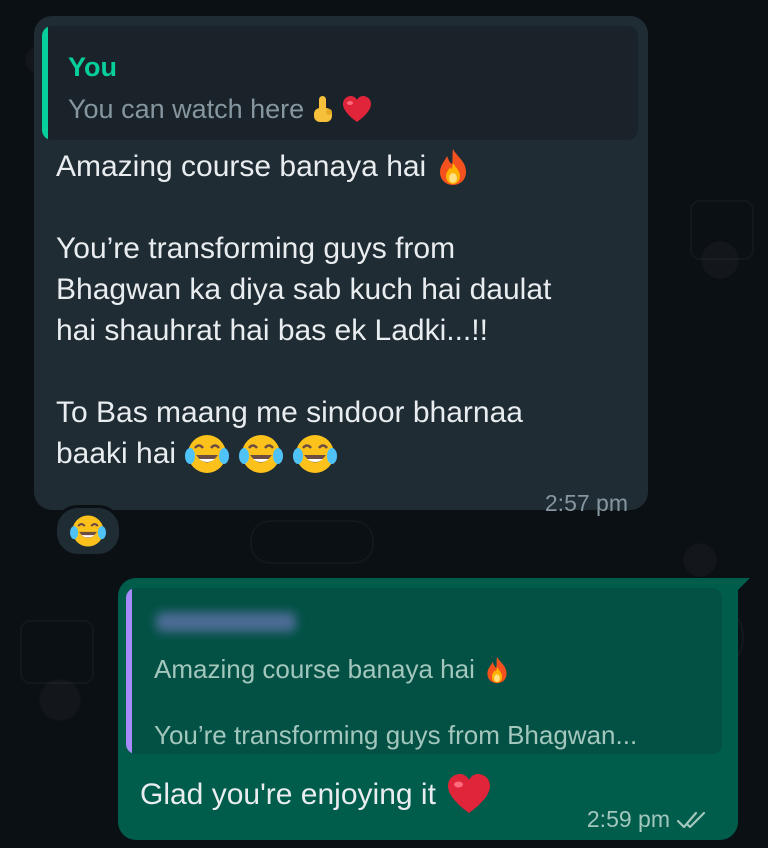  I want to click on message-line-text: To Bas maang me sindoor bharnaa, so click(289, 412).